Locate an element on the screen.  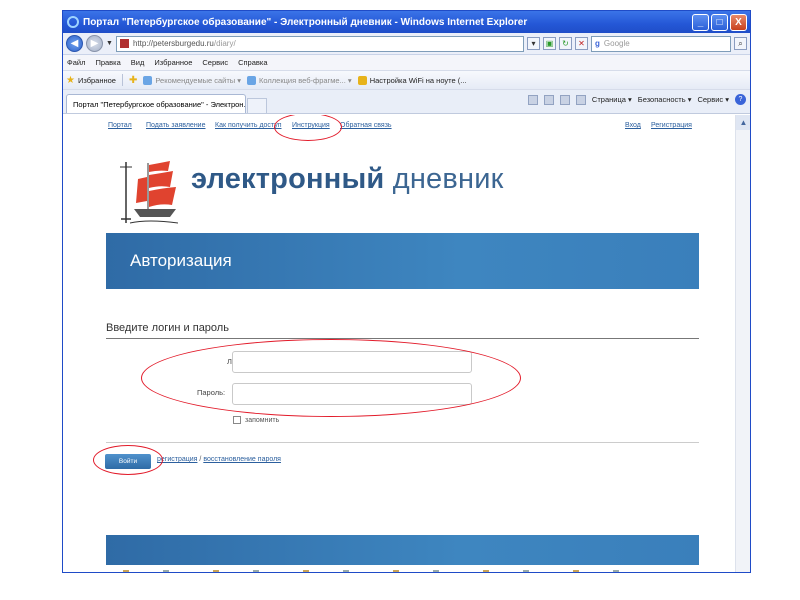
search-field: g Google is located at coordinates (661, 43).